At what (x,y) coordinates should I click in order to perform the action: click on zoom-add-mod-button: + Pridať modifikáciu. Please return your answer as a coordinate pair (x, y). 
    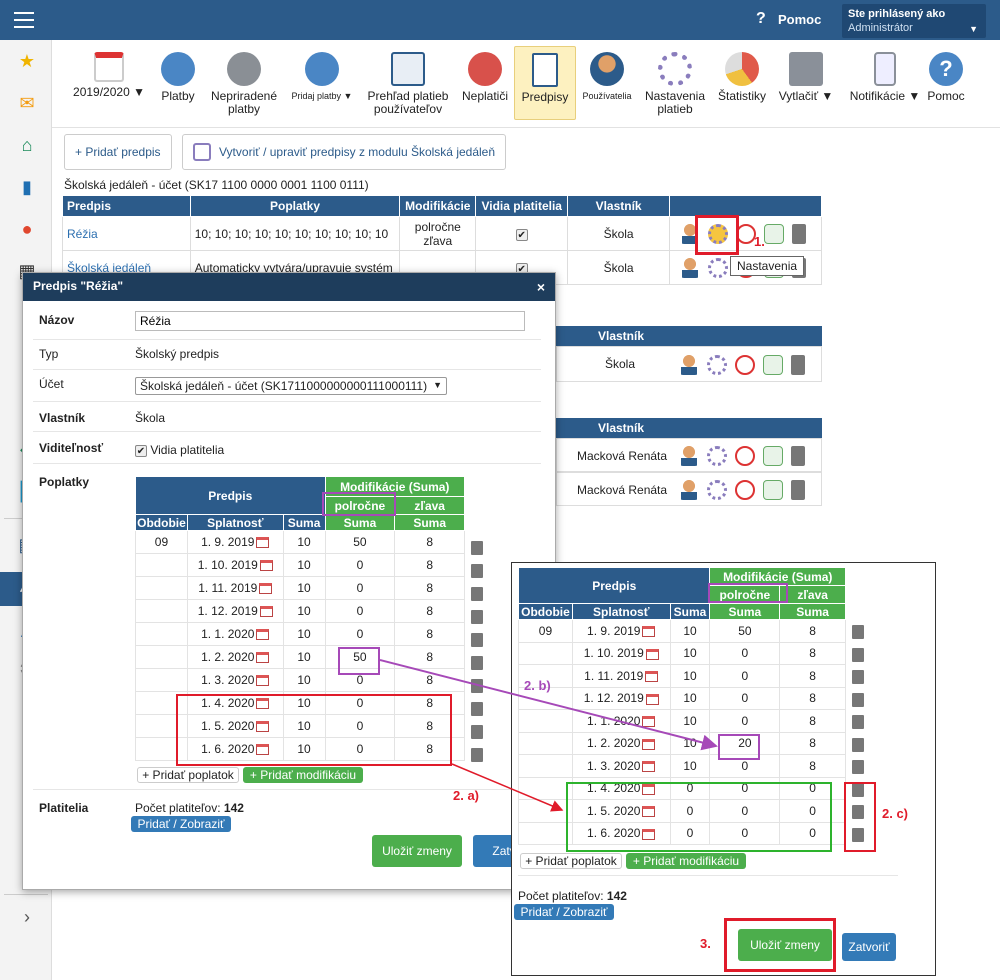
    Looking at the image, I should click on (686, 861).